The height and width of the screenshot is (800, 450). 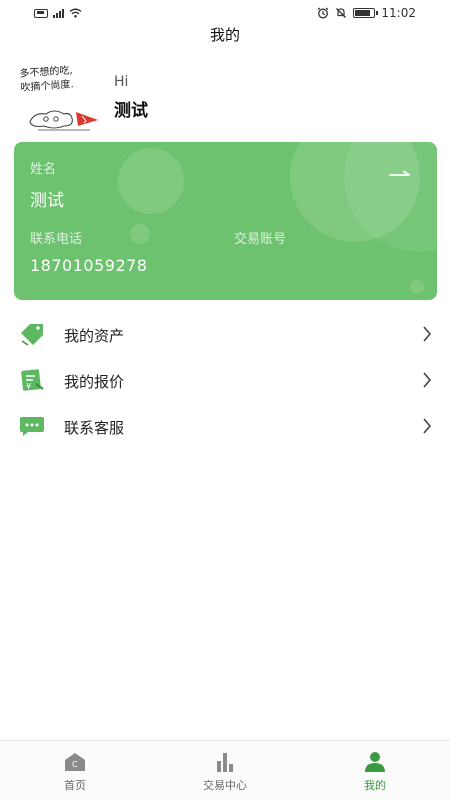 What do you see at coordinates (32, 427) in the screenshot?
I see `chat-icon` at bounding box center [32, 427].